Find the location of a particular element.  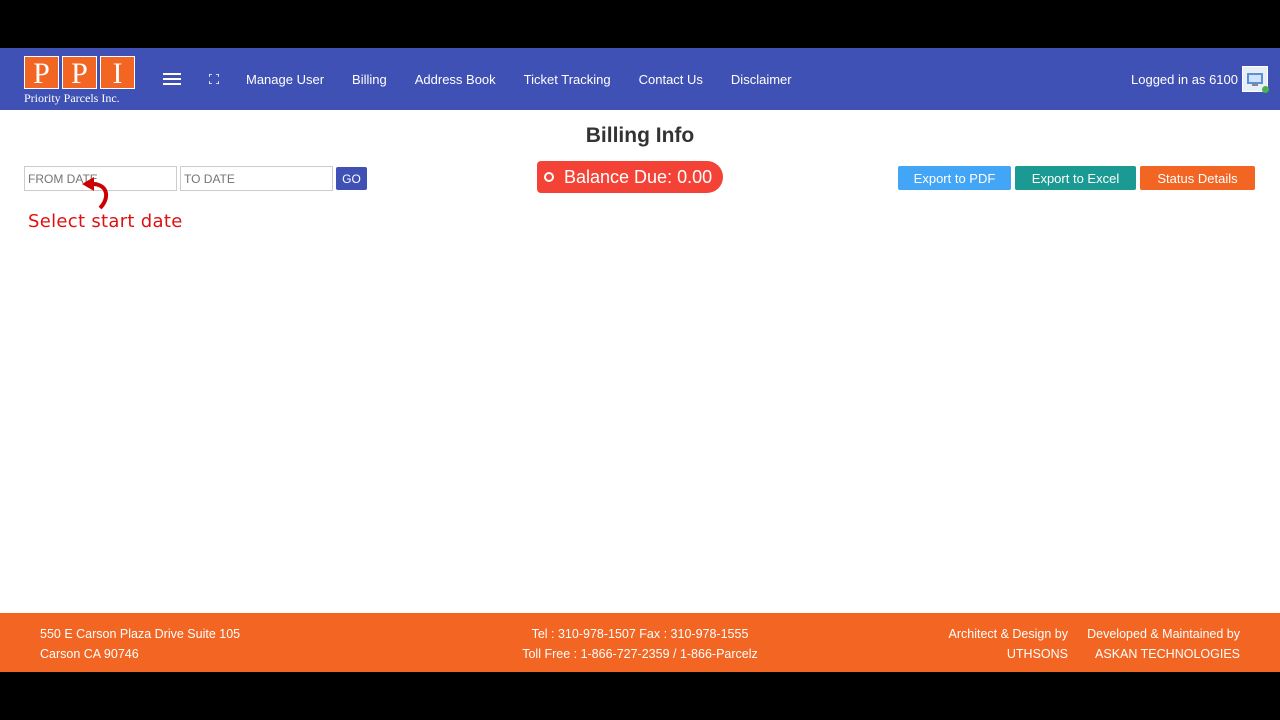

nav-ticket-tracking: Ticket Tracking is located at coordinates (567, 79).